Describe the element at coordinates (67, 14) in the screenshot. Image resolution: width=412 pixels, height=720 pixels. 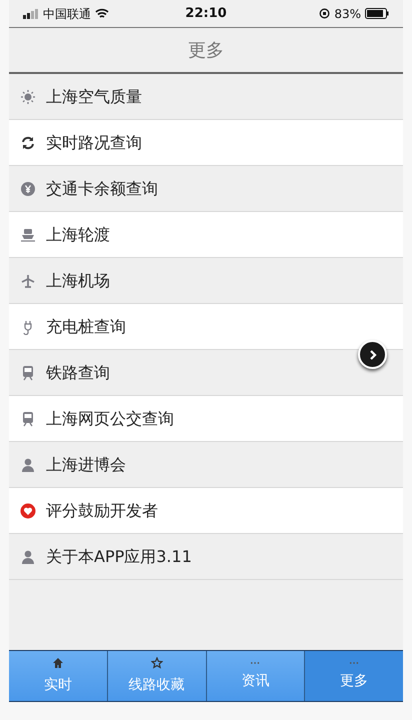
I see `carrier-name: 中国联通` at that location.